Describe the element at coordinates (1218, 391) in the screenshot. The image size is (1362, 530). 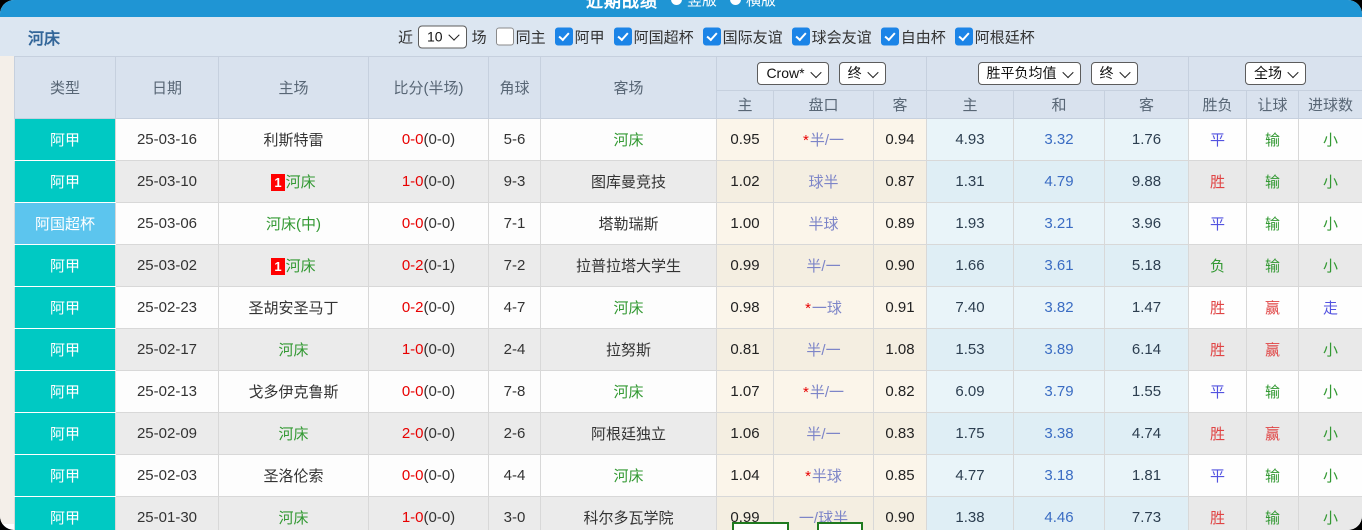
I see `cell-result-wdl: 平` at that location.